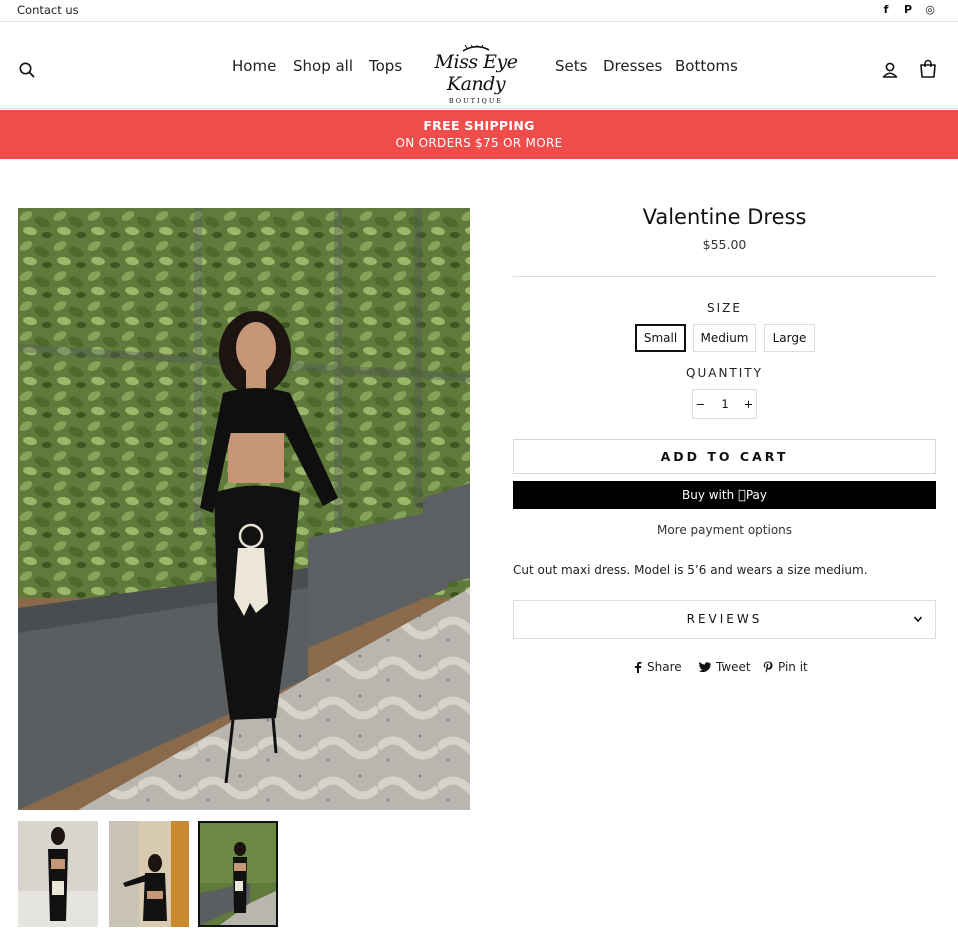 The image size is (958, 935). What do you see at coordinates (733, 667) in the screenshot?
I see `tweet-label: Tweet` at bounding box center [733, 667].